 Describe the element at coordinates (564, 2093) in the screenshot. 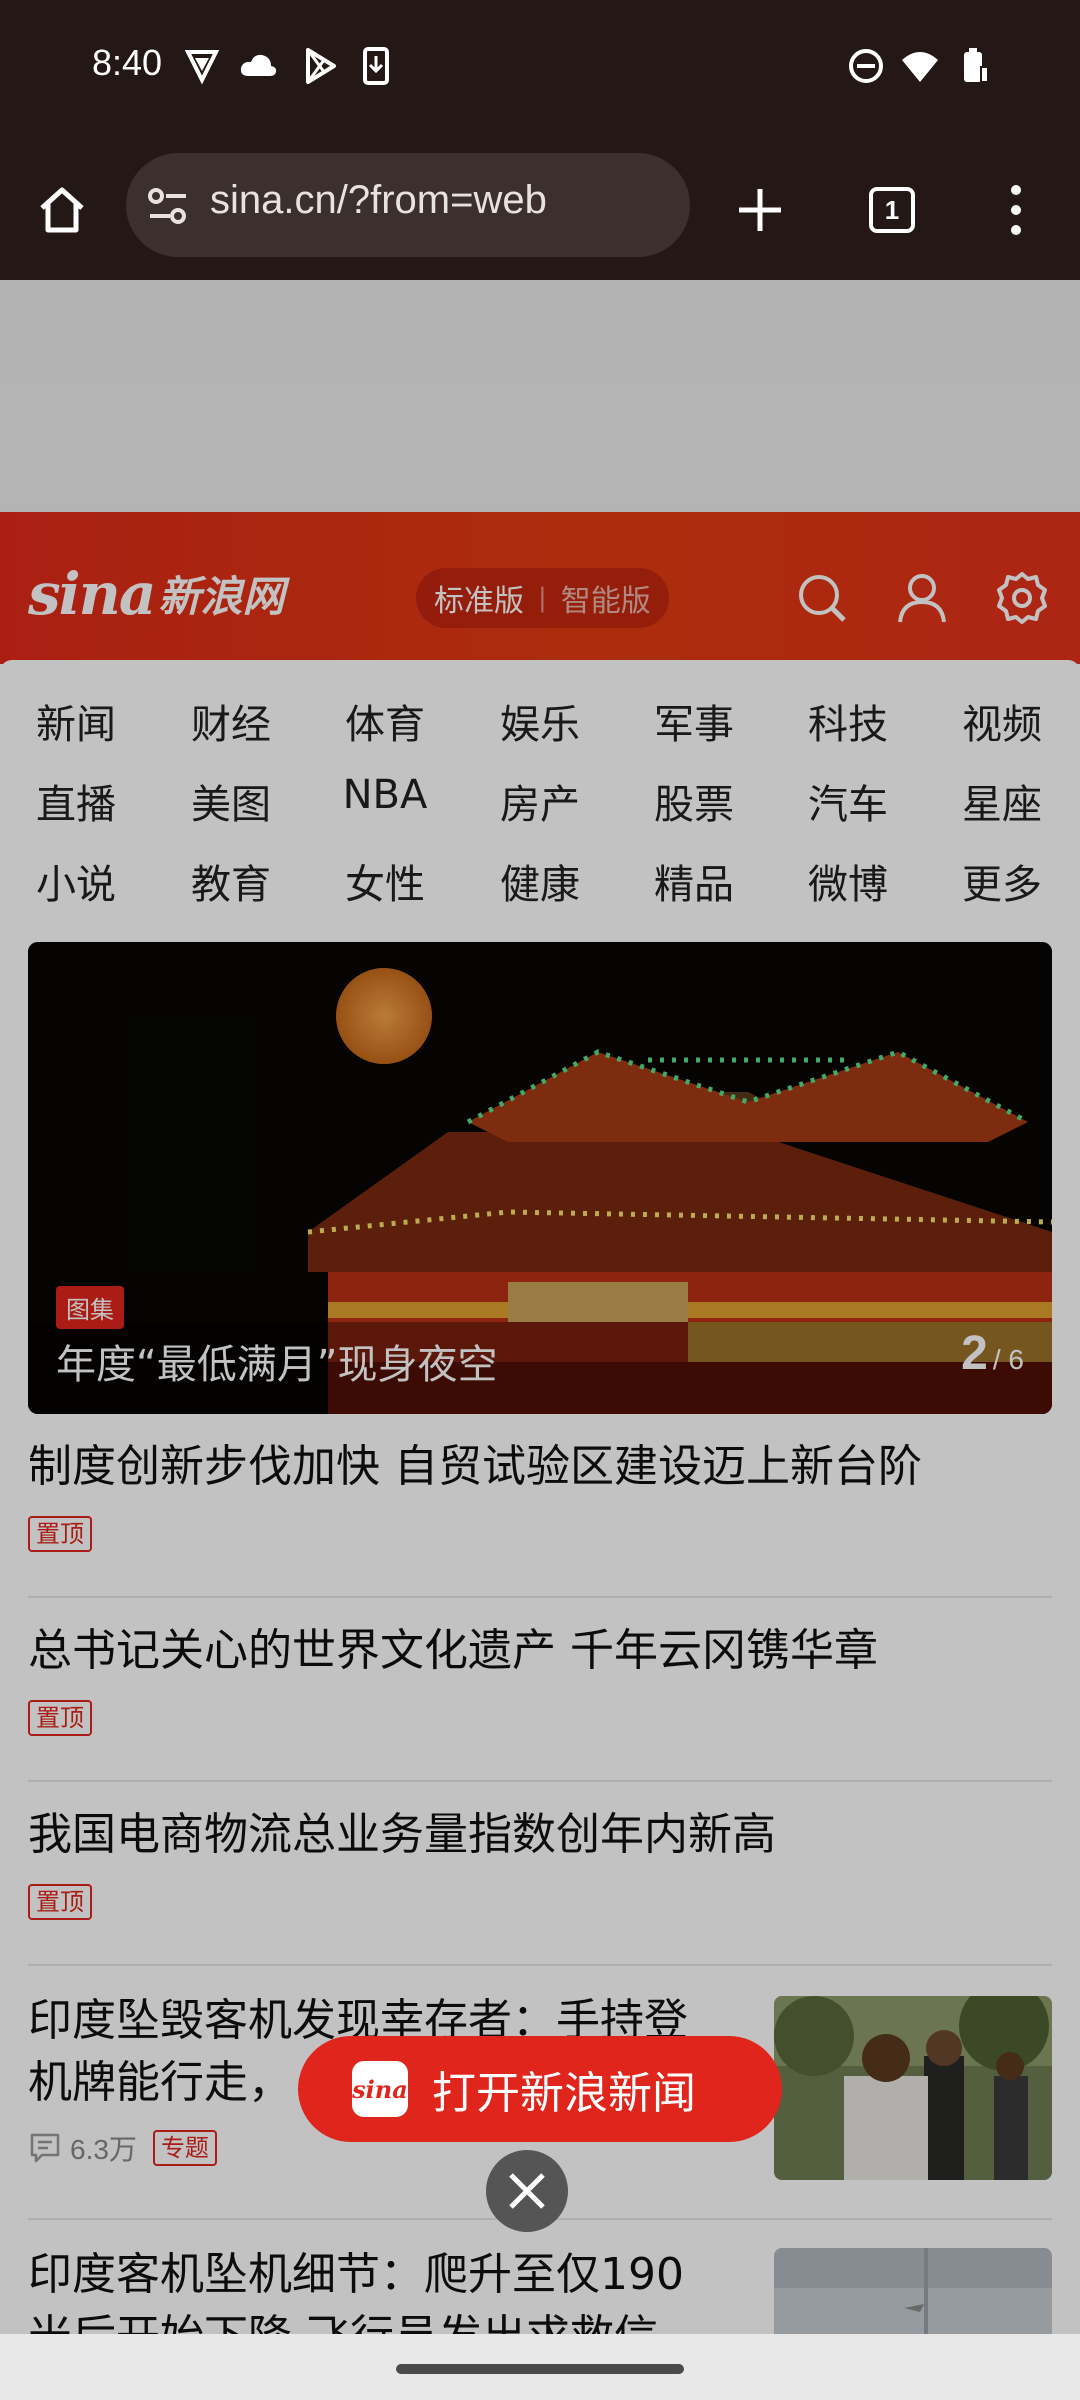

I see `open-app-label: 打开新浪新闻` at that location.